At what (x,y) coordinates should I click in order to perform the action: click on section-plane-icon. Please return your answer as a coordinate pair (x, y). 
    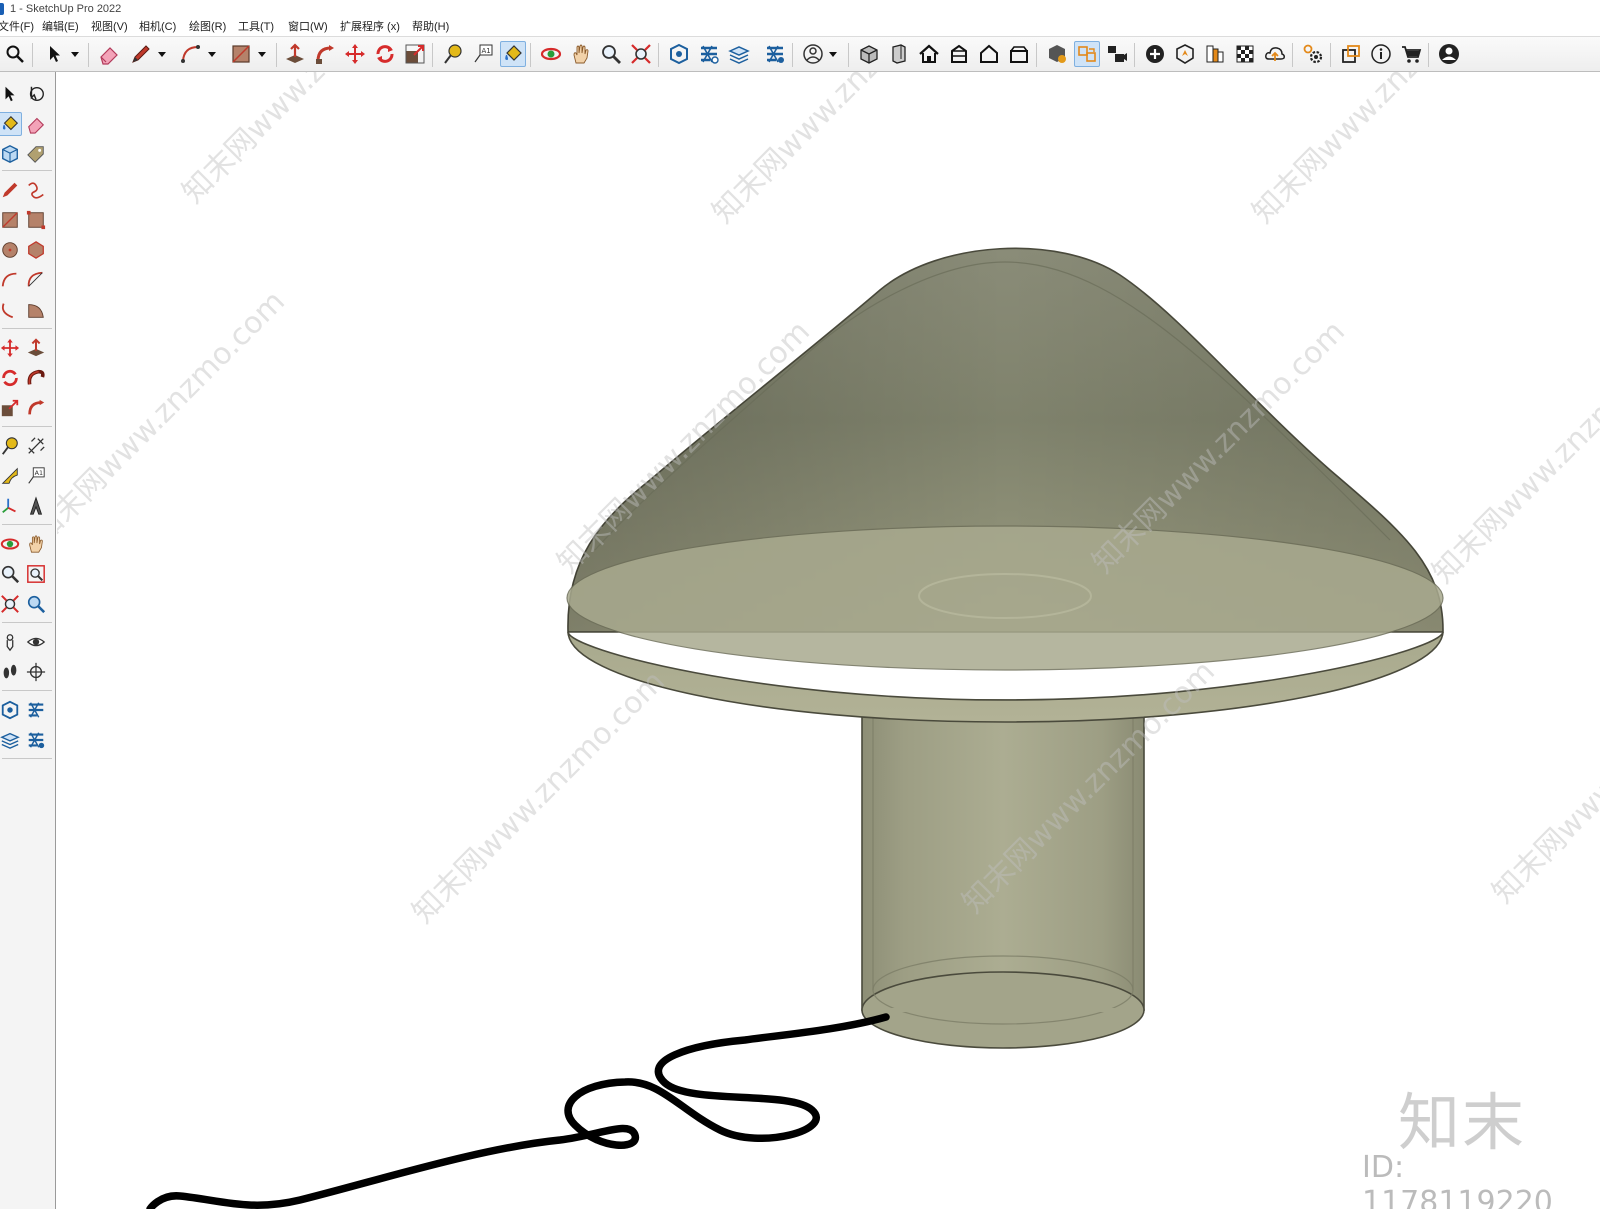
    Looking at the image, I should click on (36, 672).